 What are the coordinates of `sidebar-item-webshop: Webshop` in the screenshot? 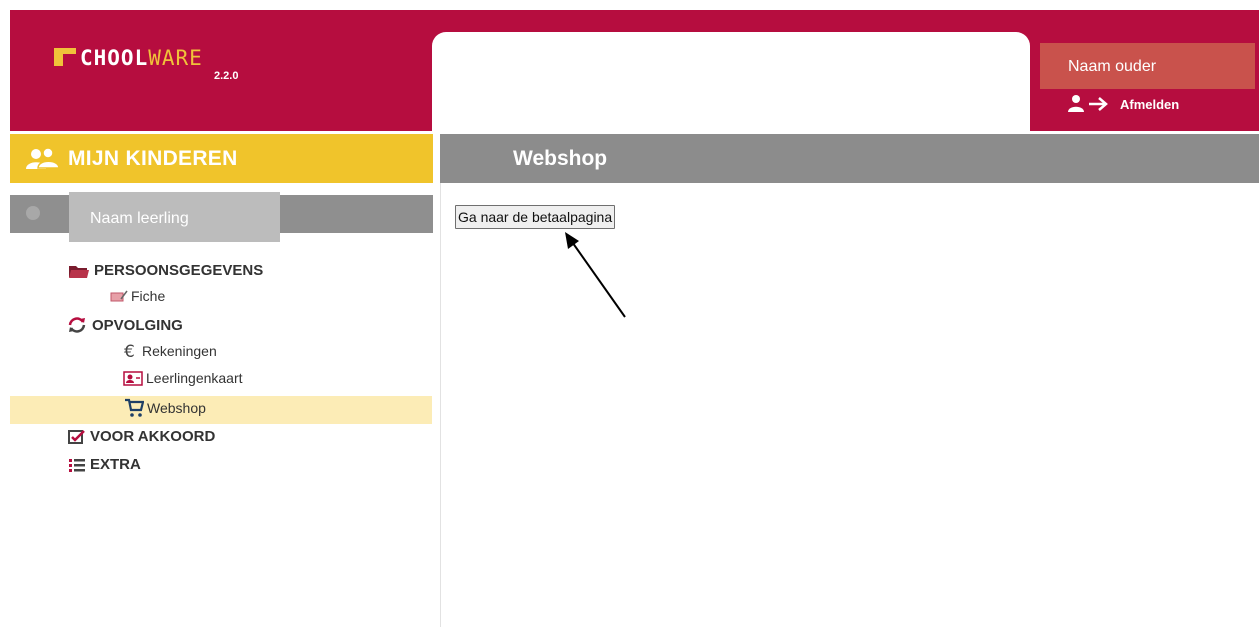 It's located at (165, 408).